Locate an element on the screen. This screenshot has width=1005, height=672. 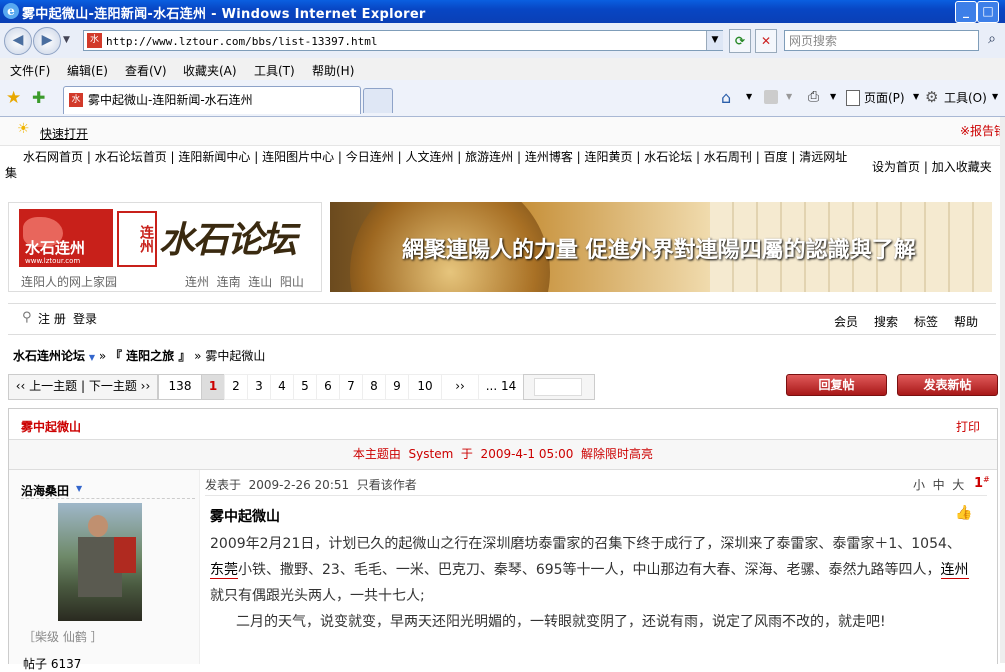
search-link: 搜索 is located at coordinates (886, 321).